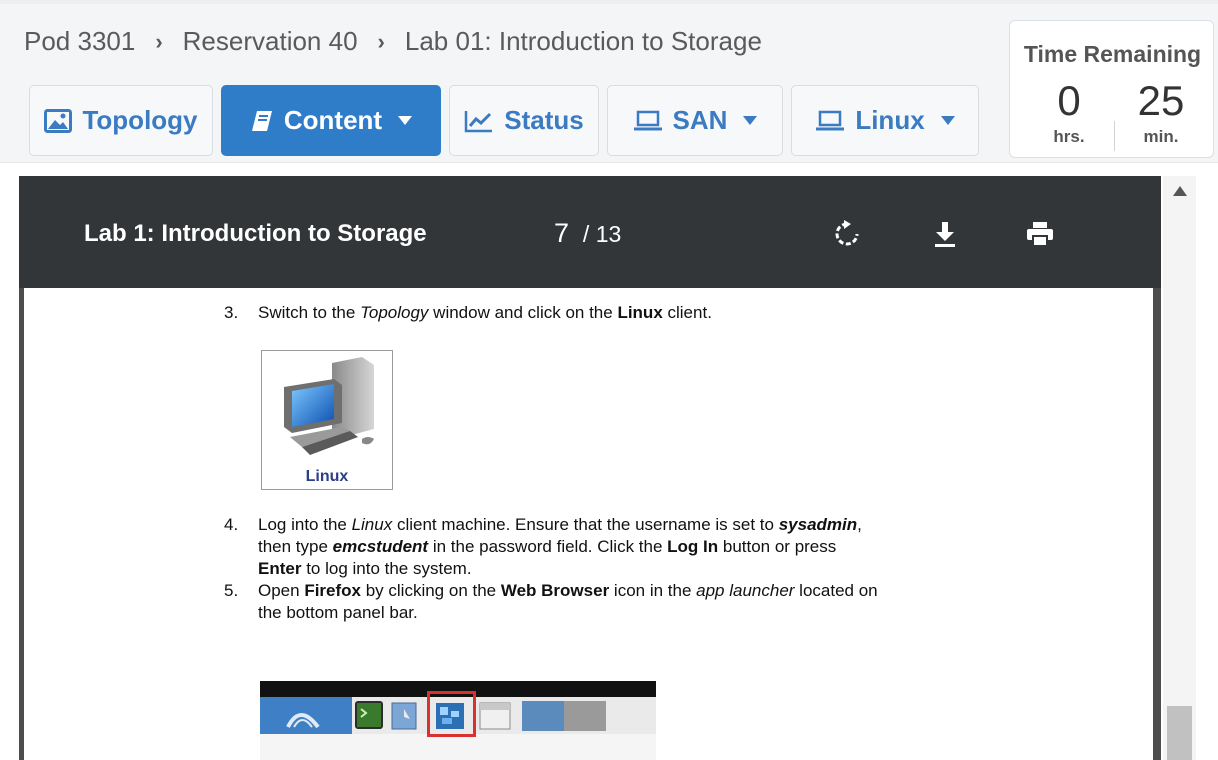 Image resolution: width=1218 pixels, height=760 pixels. Describe the element at coordinates (1161, 136) in the screenshot. I see `timer-minutes-unit: min.` at that location.